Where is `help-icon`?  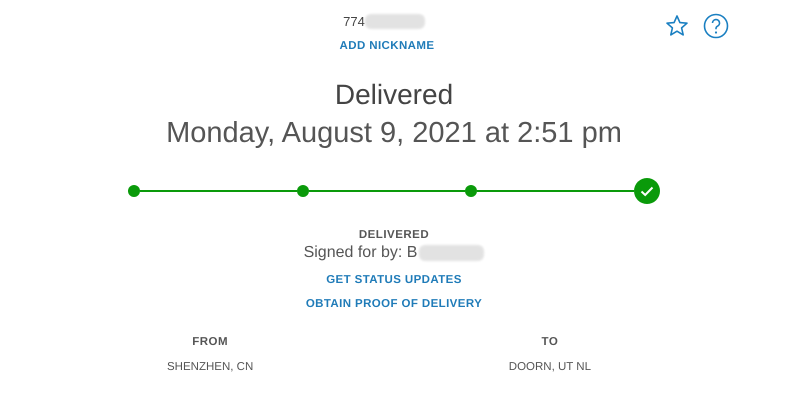 help-icon is located at coordinates (716, 26).